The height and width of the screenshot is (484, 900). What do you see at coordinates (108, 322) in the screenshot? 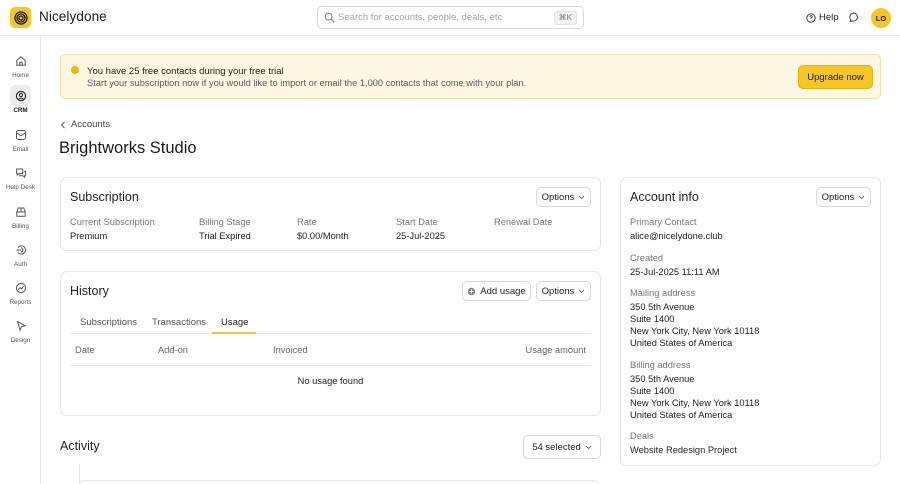
I see `tab-subscriptions: Subscriptions` at bounding box center [108, 322].